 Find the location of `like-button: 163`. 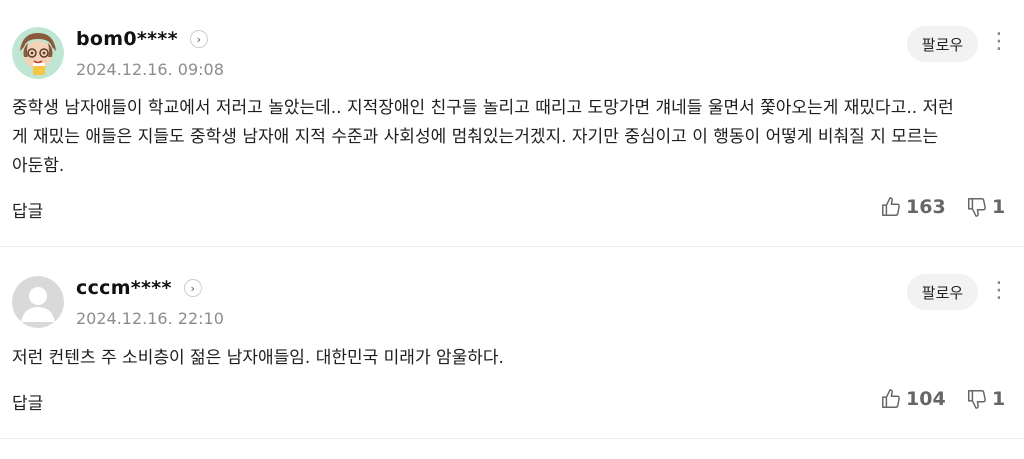

like-button: 163 is located at coordinates (913, 207).